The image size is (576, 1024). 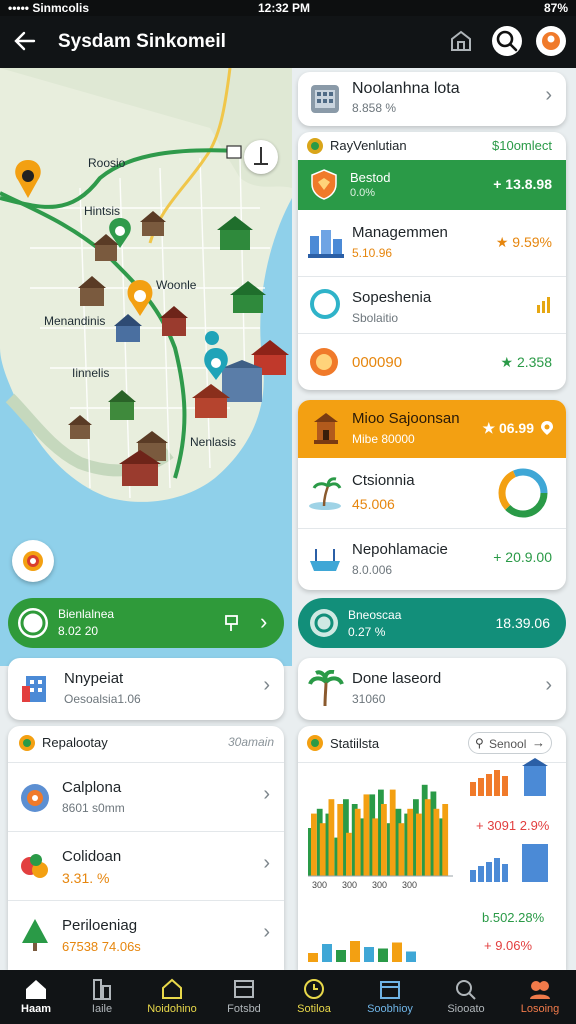 What do you see at coordinates (432, 493) in the screenshot?
I see `highlight-row-1: Ctsionnia 45.006` at bounding box center [432, 493].